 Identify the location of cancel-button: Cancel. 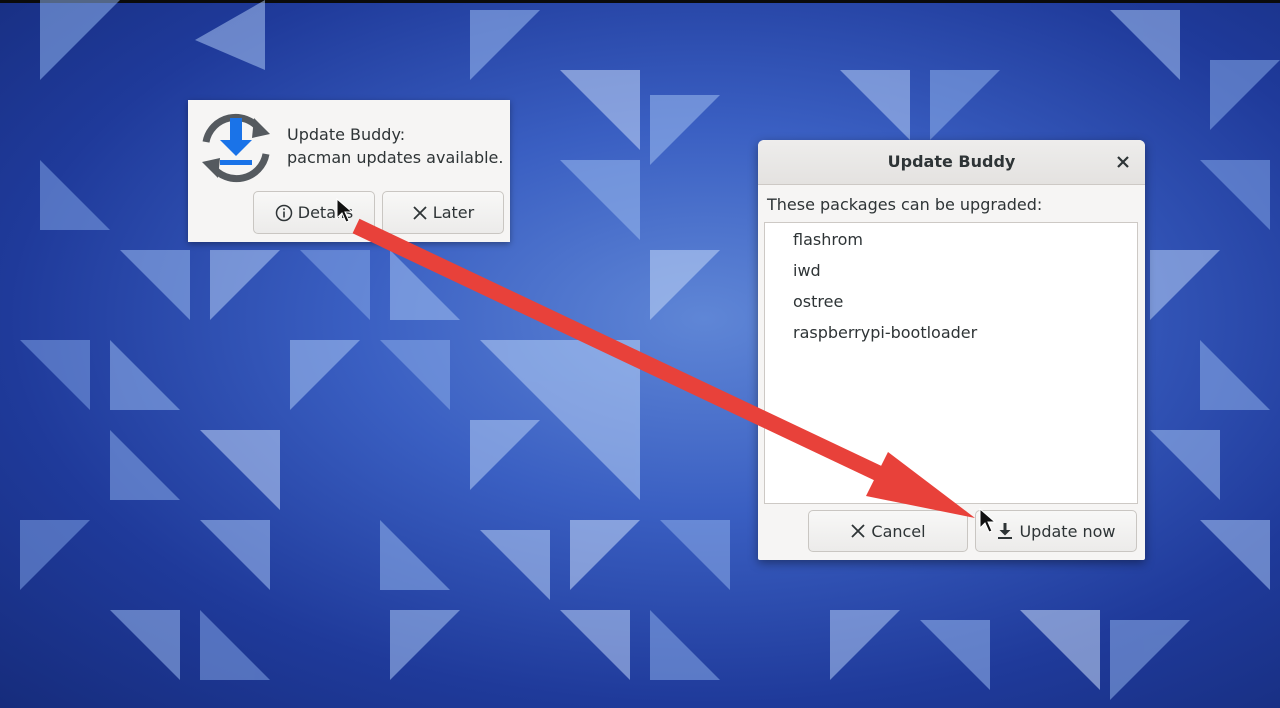
(888, 531).